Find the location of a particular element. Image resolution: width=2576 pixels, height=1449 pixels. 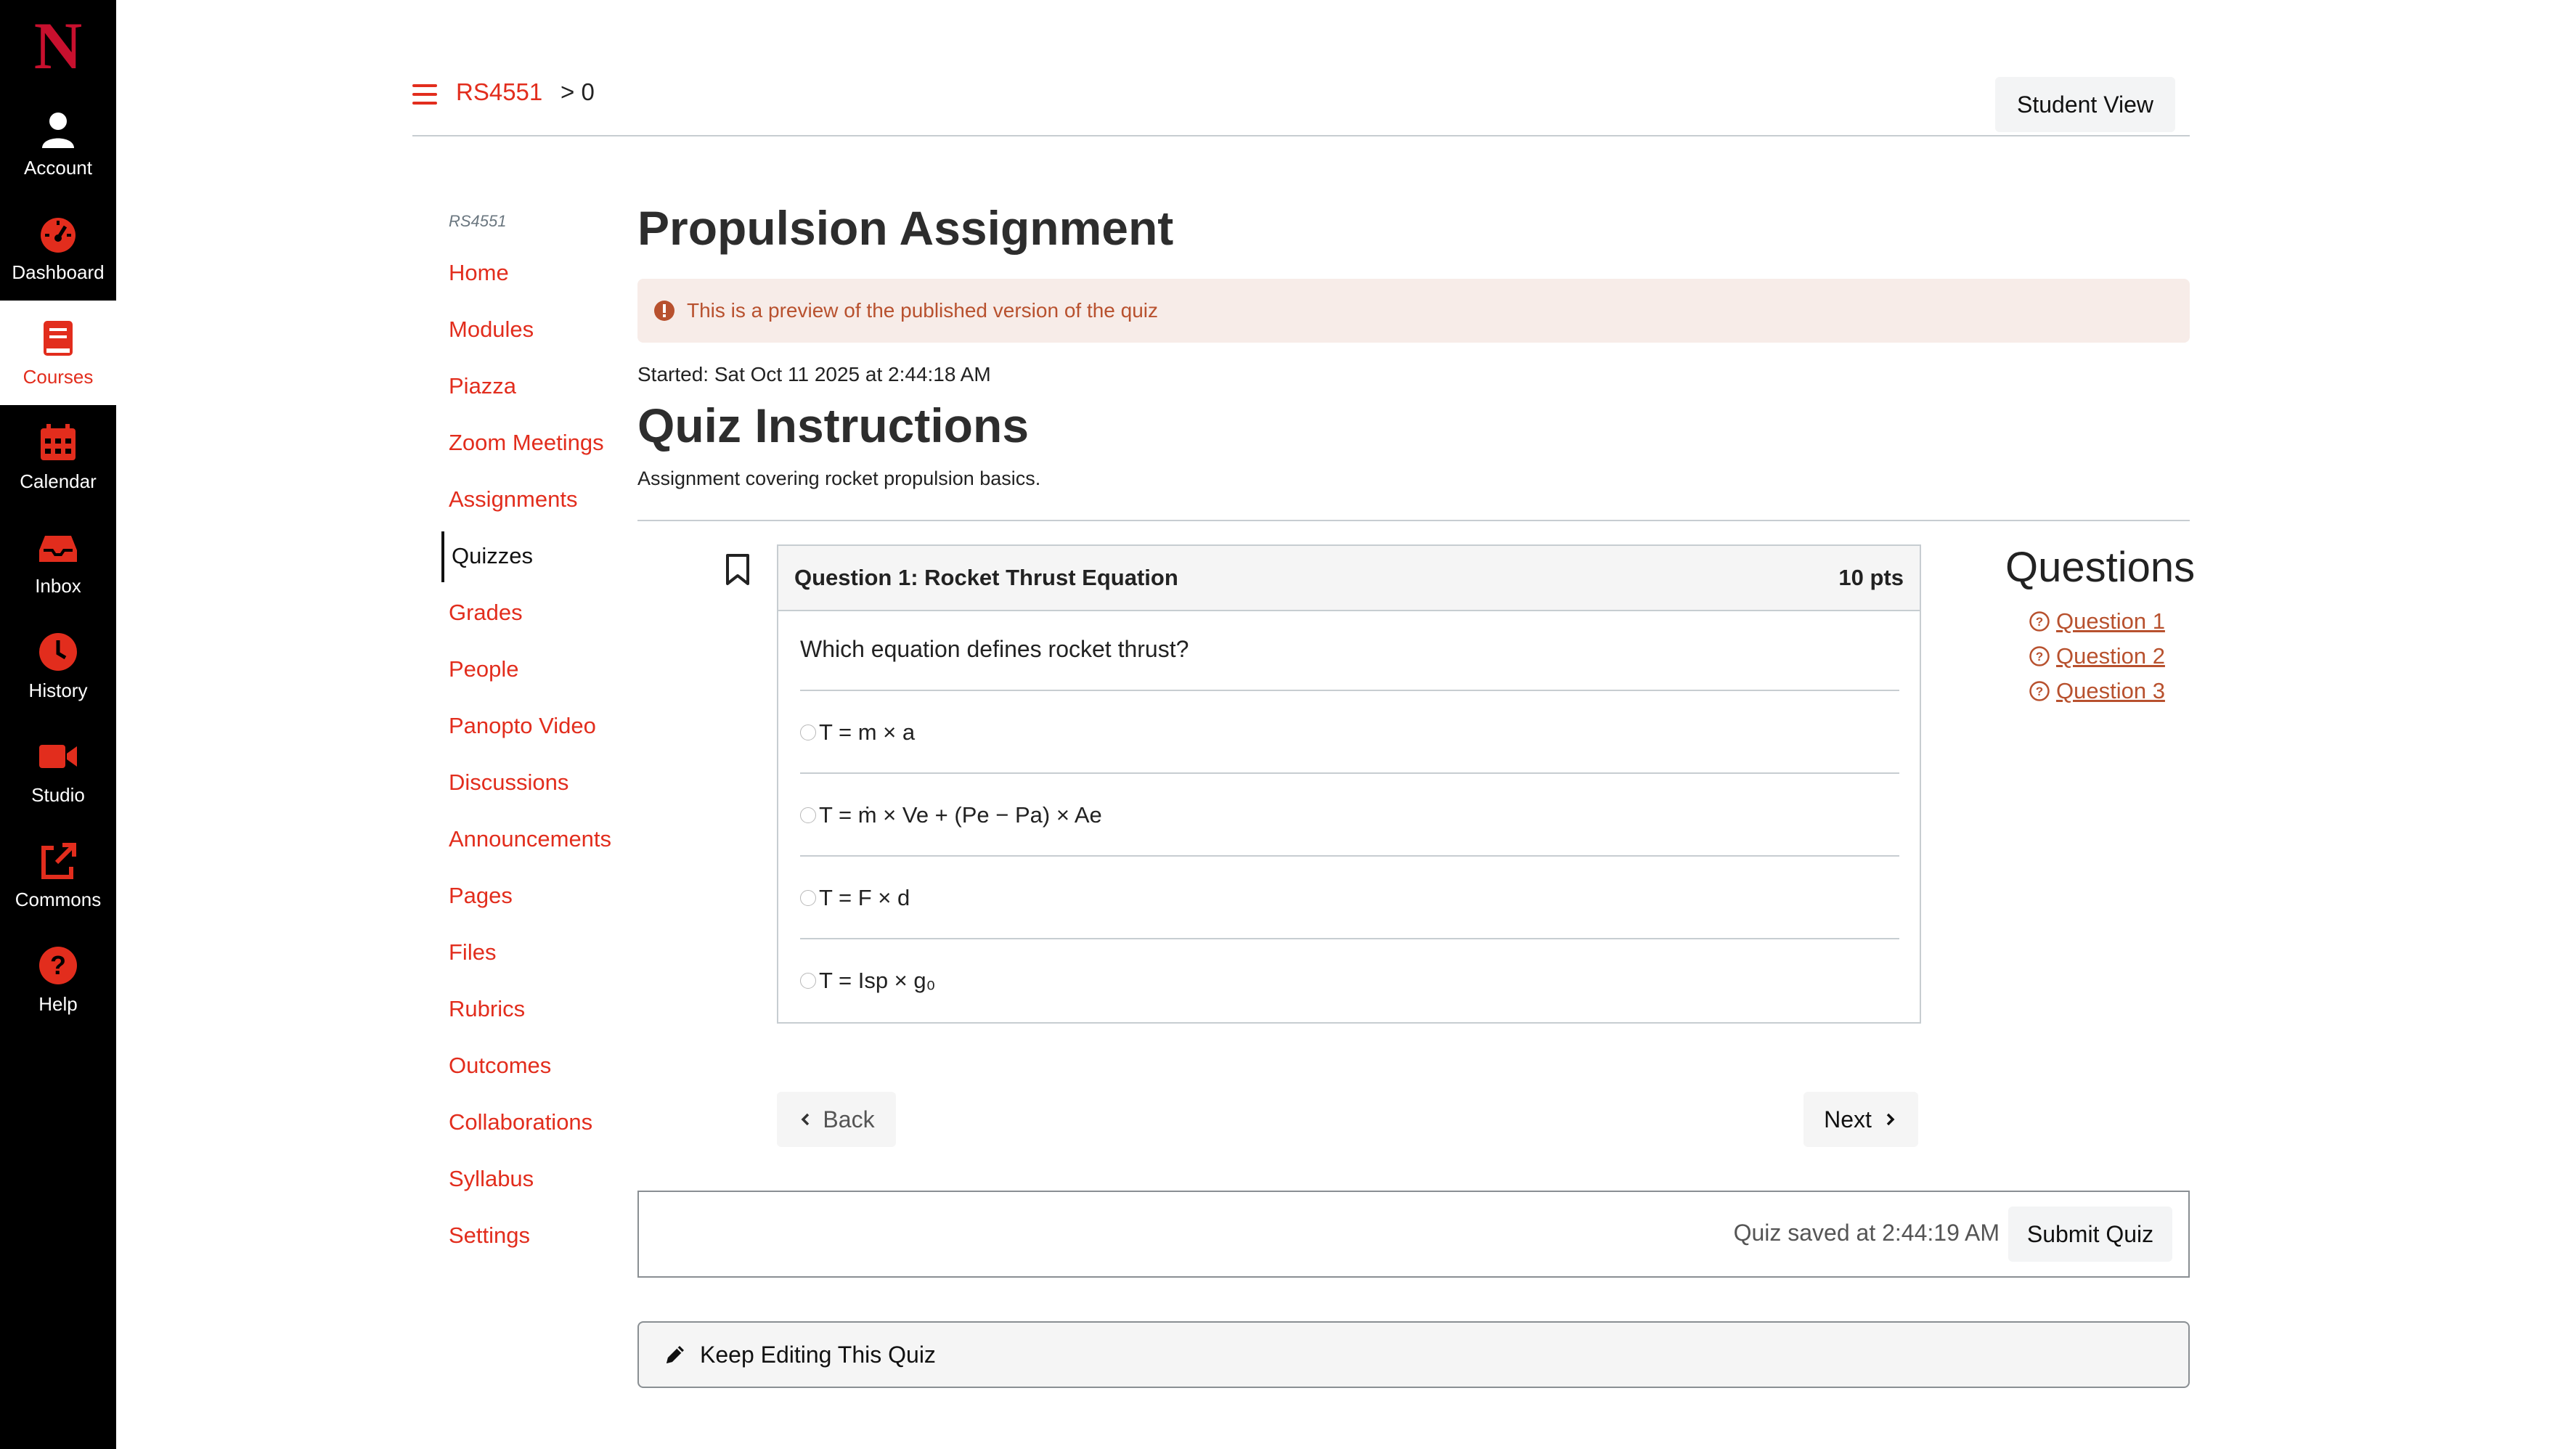

global-nav-label: Calendar is located at coordinates (58, 481).